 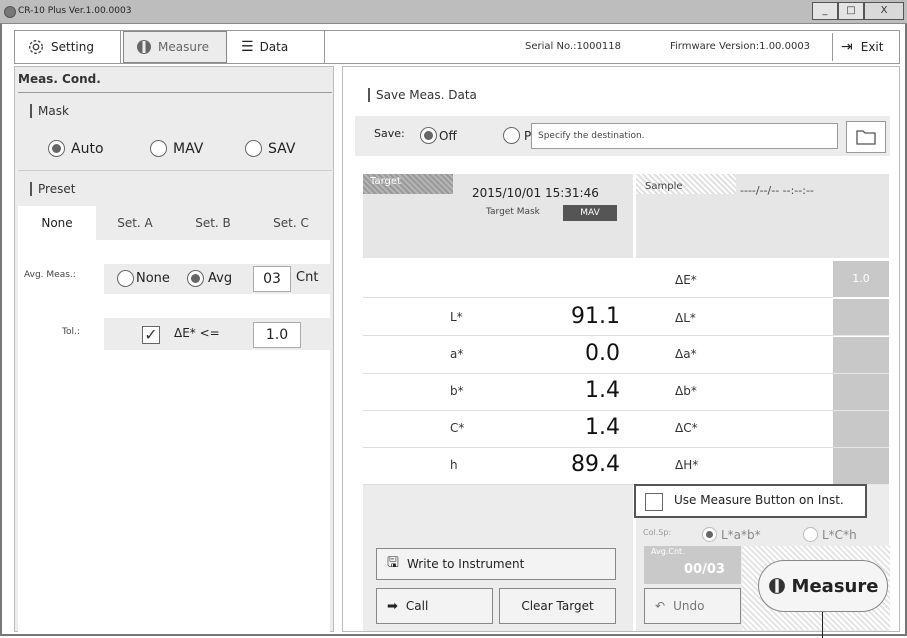 What do you see at coordinates (884, 11) in the screenshot?
I see `close-window-button: X` at bounding box center [884, 11].